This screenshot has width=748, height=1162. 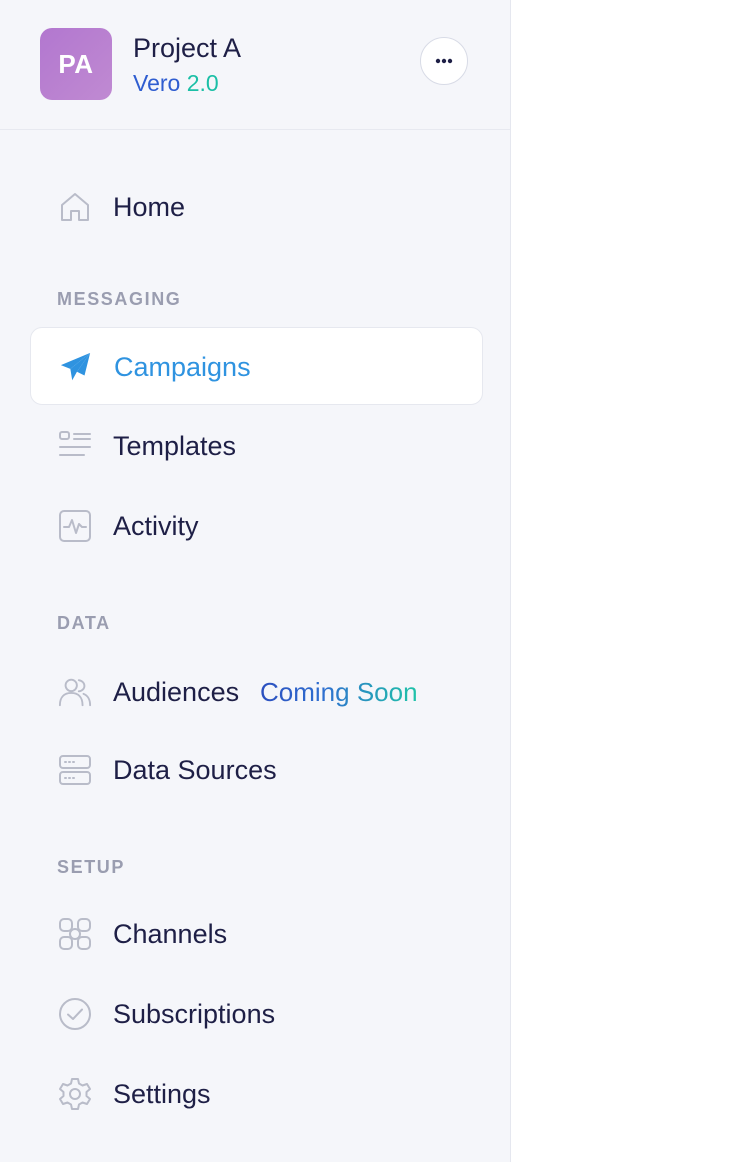 What do you see at coordinates (75, 207) in the screenshot?
I see `home-icon` at bounding box center [75, 207].